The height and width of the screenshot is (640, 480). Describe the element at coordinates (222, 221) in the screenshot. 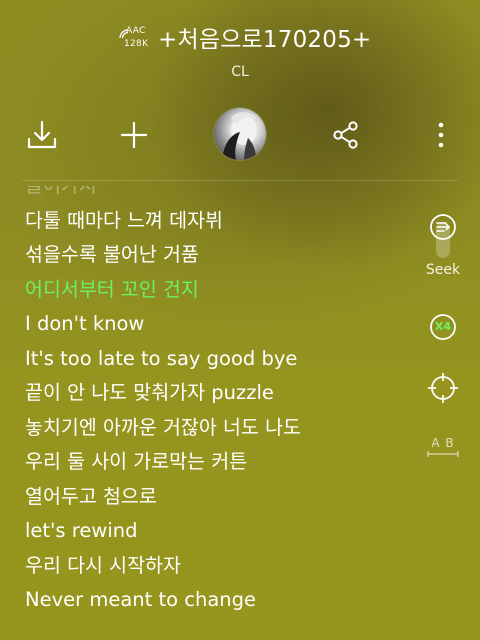

I see `lyric-line: 다툴 때마다 느껴 데자뷔` at that location.